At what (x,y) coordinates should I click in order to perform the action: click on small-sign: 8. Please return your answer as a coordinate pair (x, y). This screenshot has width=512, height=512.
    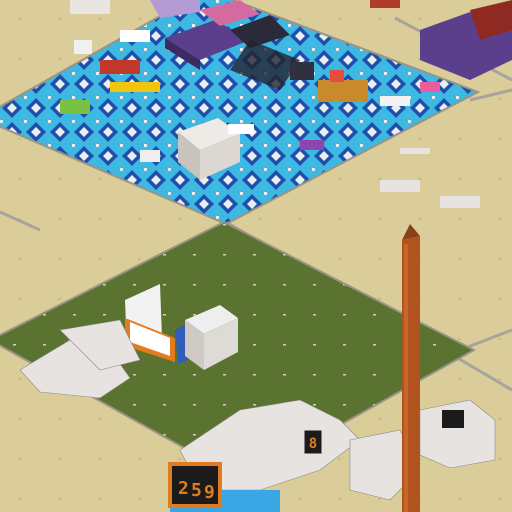
    Looking at the image, I should click on (313, 442).